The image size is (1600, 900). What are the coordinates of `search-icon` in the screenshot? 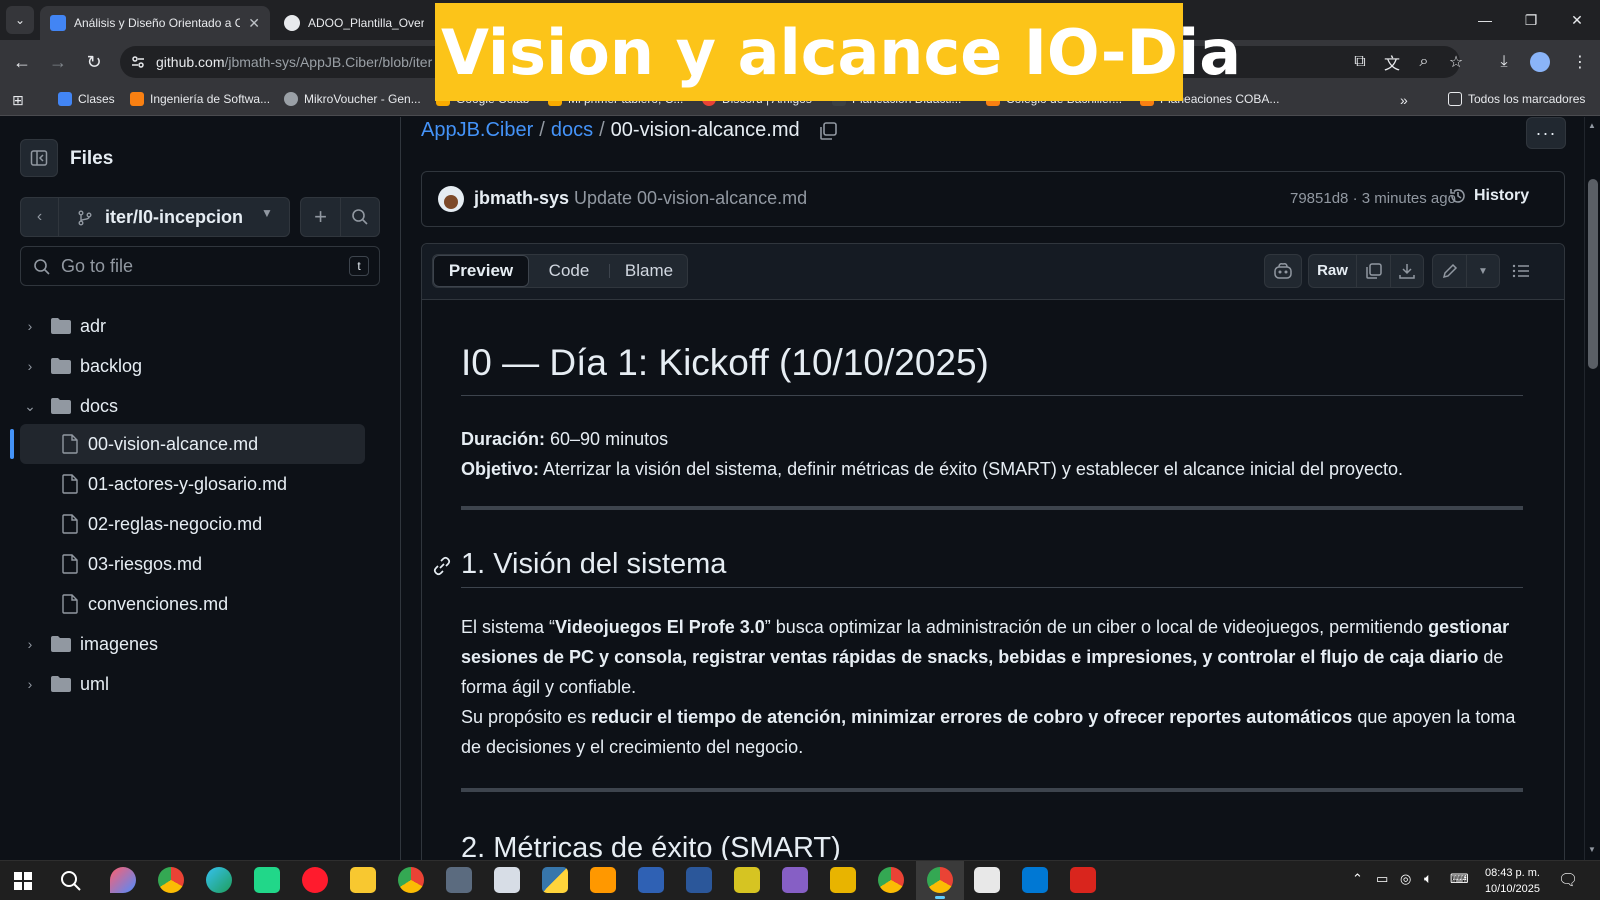 It's located at (360, 217).